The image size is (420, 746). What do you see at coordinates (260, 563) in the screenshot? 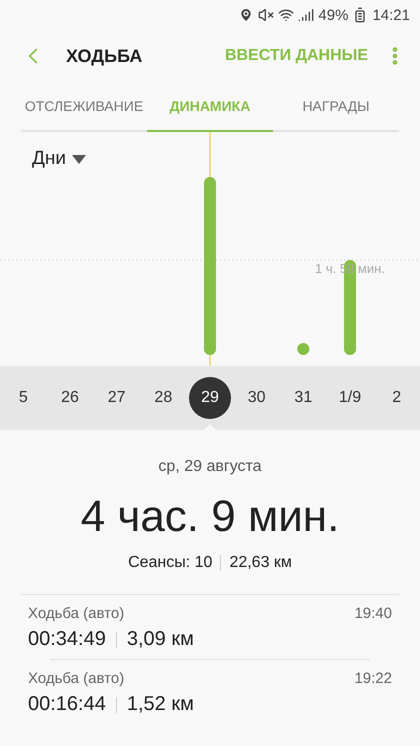
I see `total-distance: 22,63 км` at bounding box center [260, 563].